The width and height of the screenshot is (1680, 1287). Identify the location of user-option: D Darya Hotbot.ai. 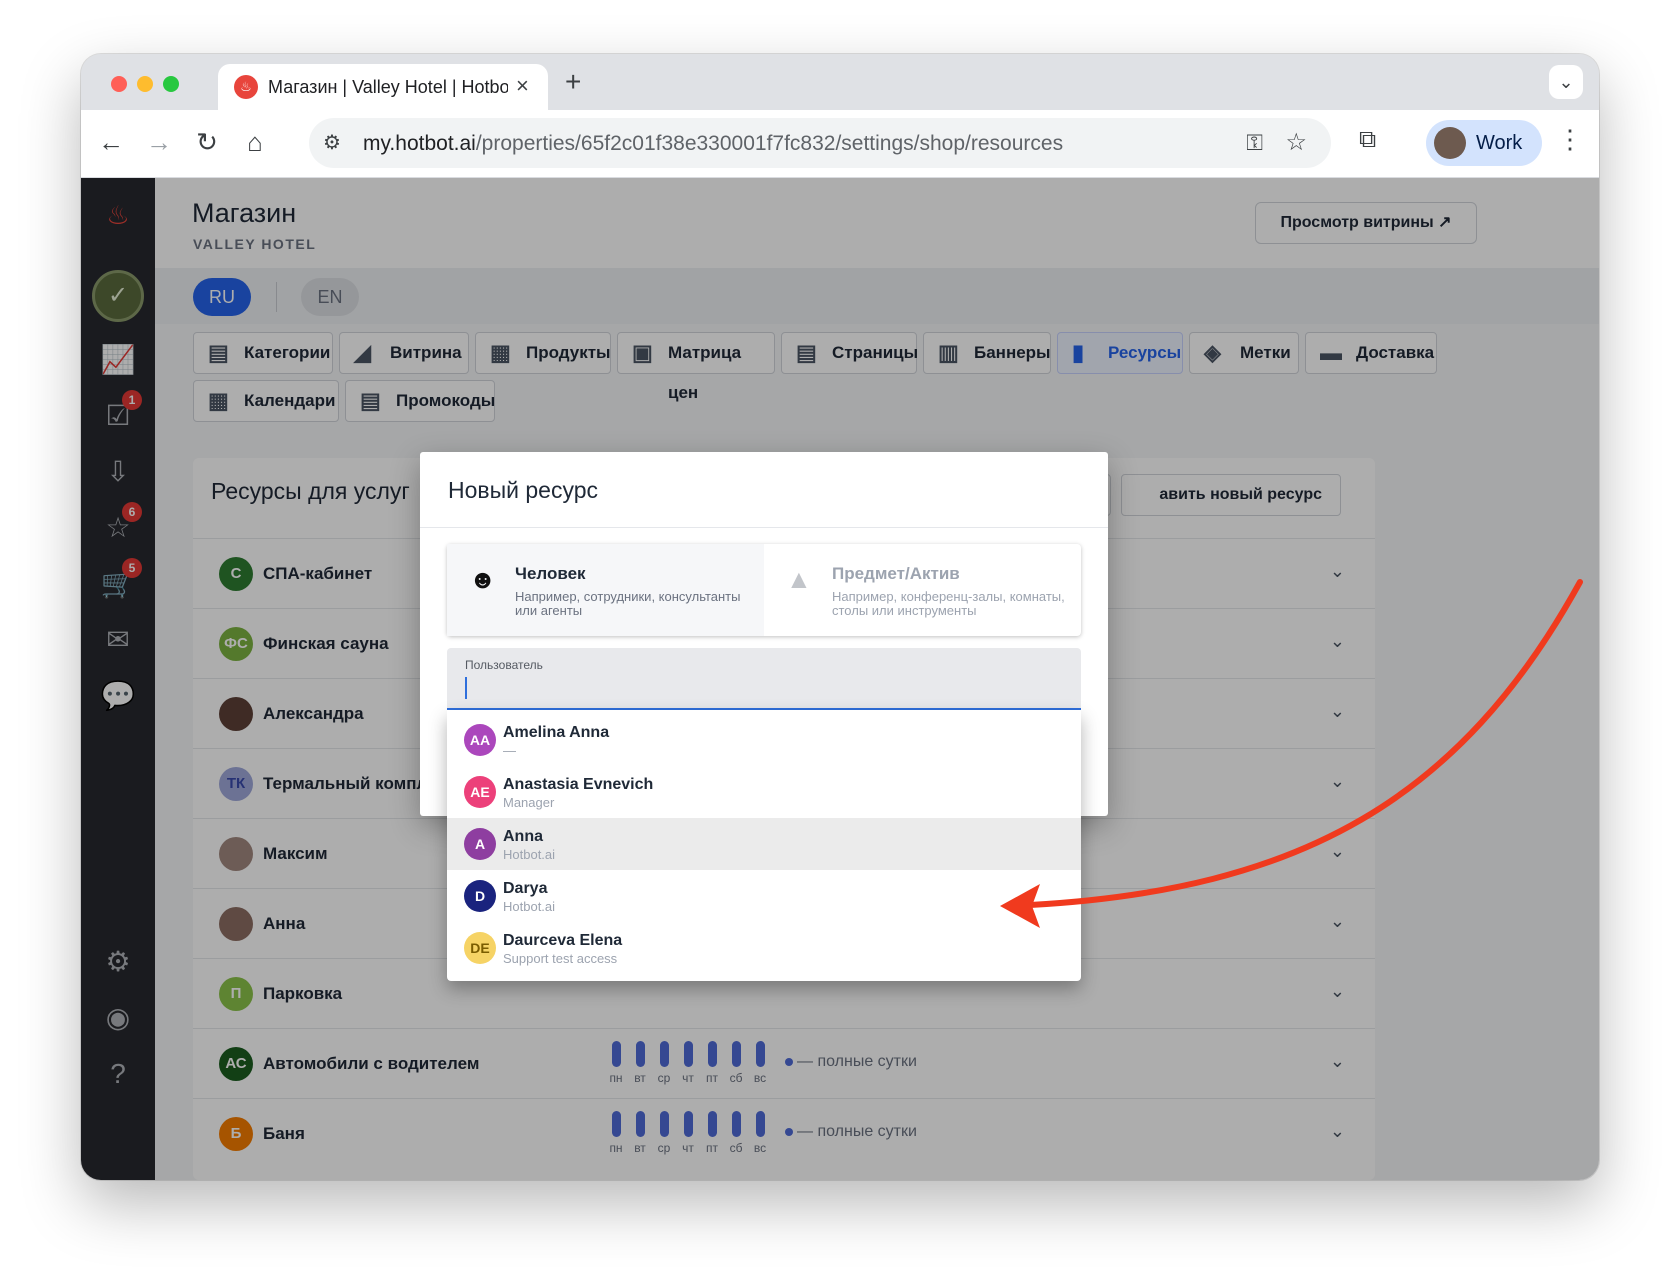
(764, 896).